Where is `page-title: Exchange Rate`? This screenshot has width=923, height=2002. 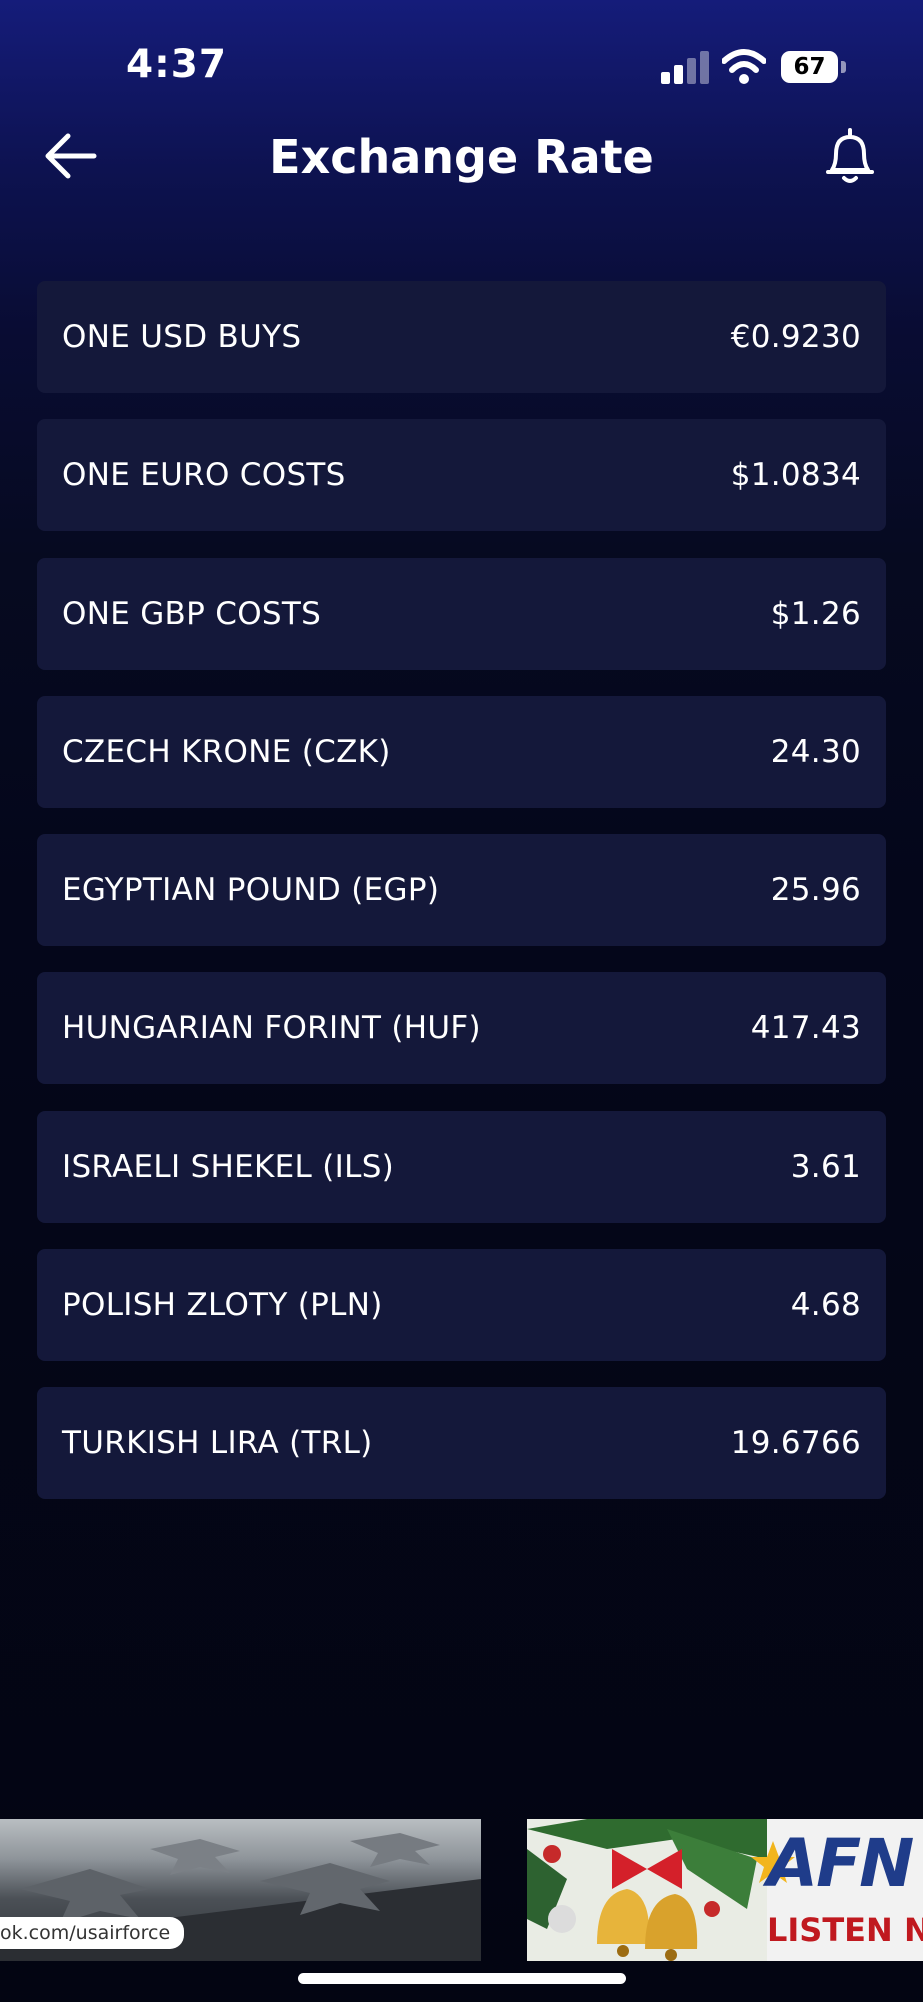 page-title: Exchange Rate is located at coordinates (461, 157).